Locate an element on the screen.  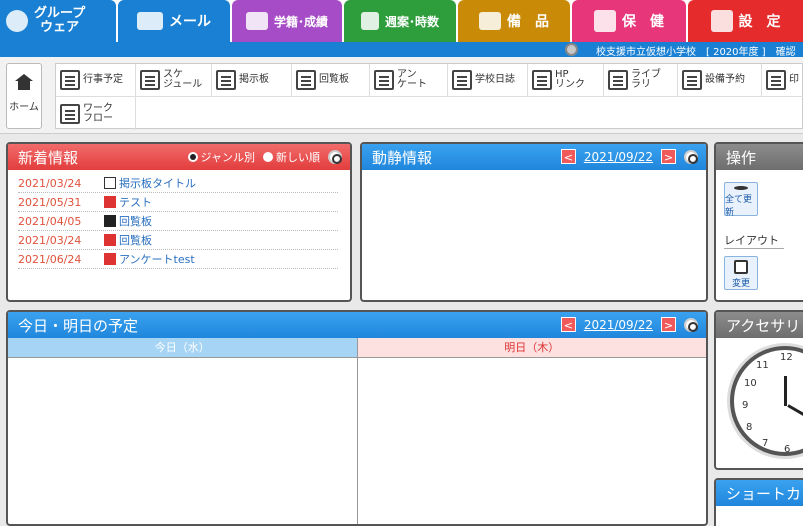
tab-groupware: グループ ウェア is located at coordinates (58, 21).